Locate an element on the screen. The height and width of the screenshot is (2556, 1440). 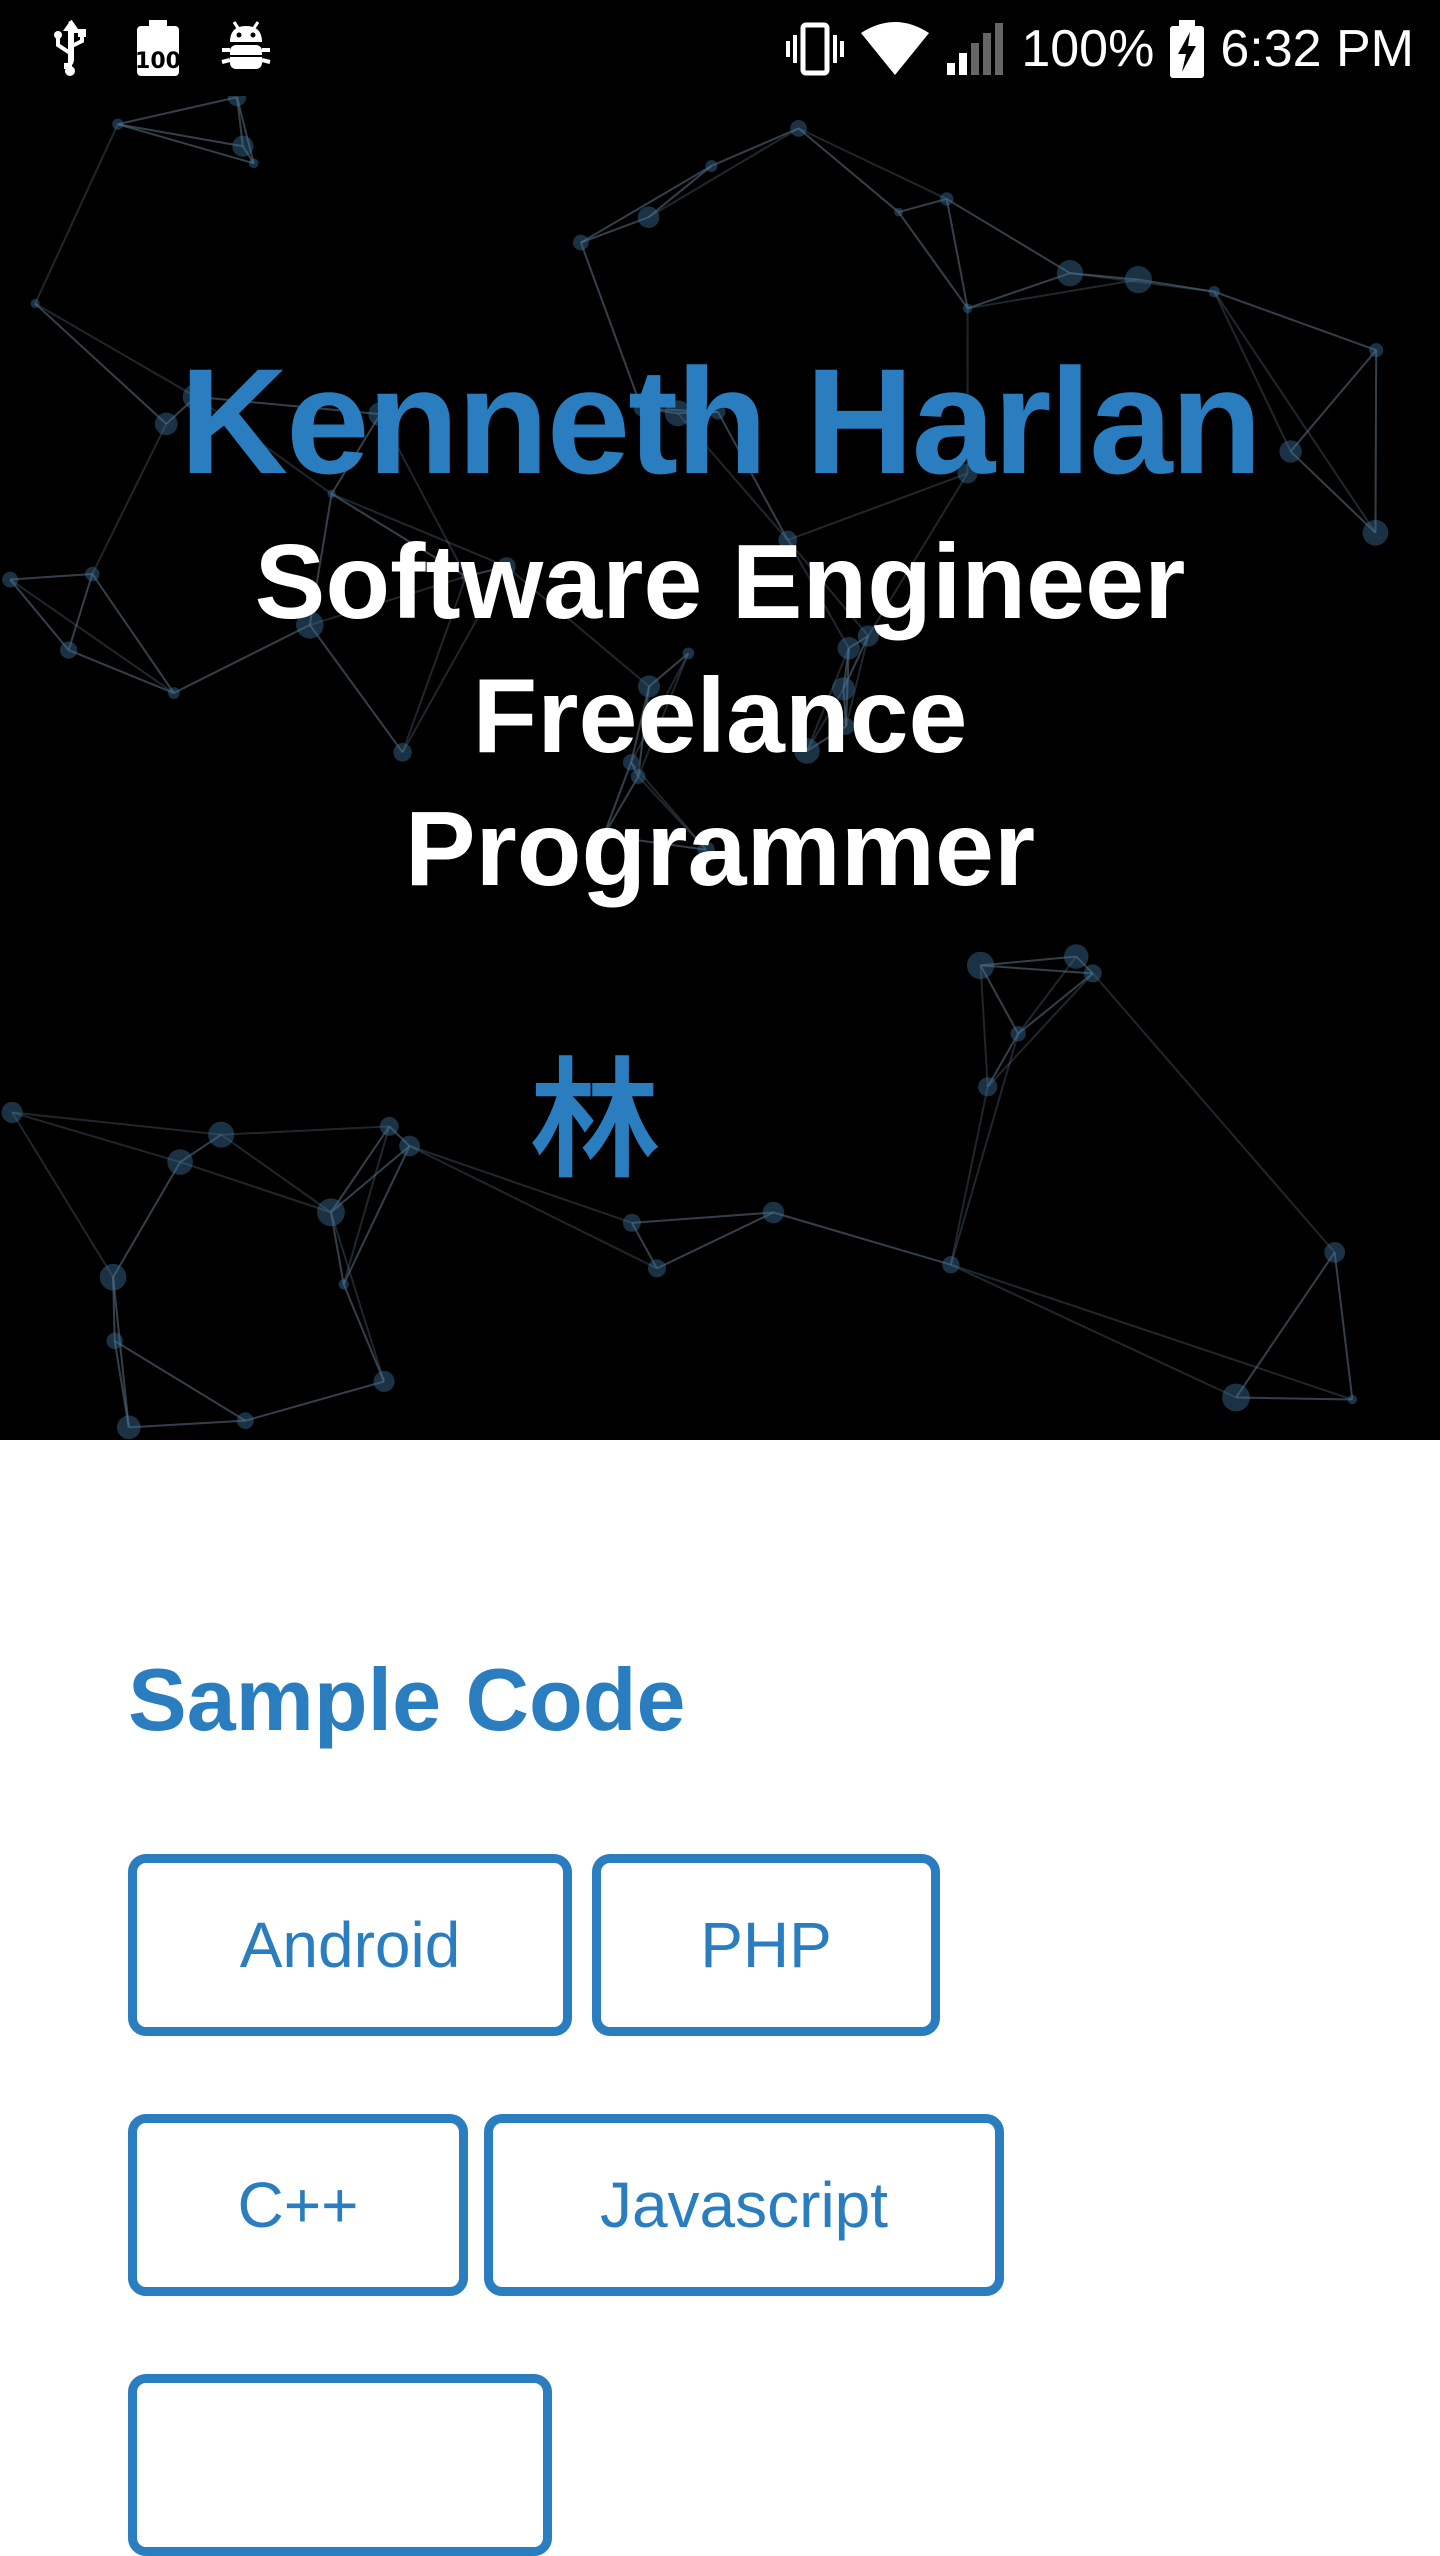
vibrate-icon is located at coordinates (815, 49).